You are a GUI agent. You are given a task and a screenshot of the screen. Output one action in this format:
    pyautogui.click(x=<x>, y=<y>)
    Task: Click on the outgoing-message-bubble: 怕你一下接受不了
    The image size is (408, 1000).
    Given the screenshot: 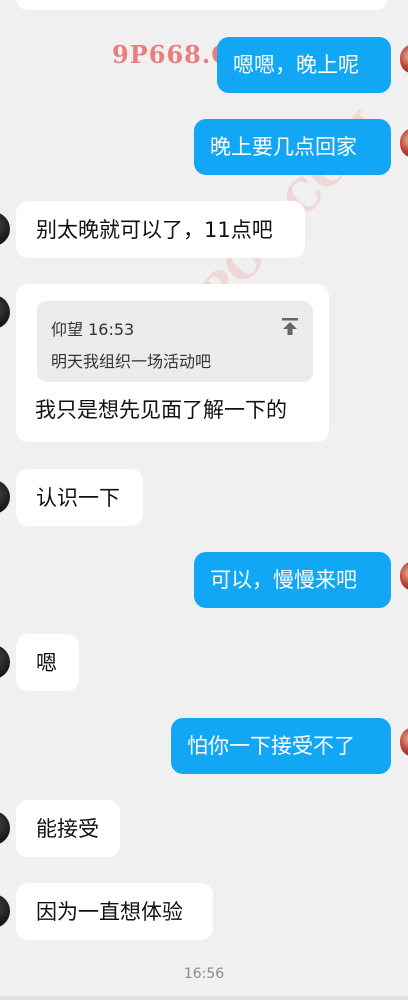 What is the action you would take?
    pyautogui.click(x=281, y=746)
    